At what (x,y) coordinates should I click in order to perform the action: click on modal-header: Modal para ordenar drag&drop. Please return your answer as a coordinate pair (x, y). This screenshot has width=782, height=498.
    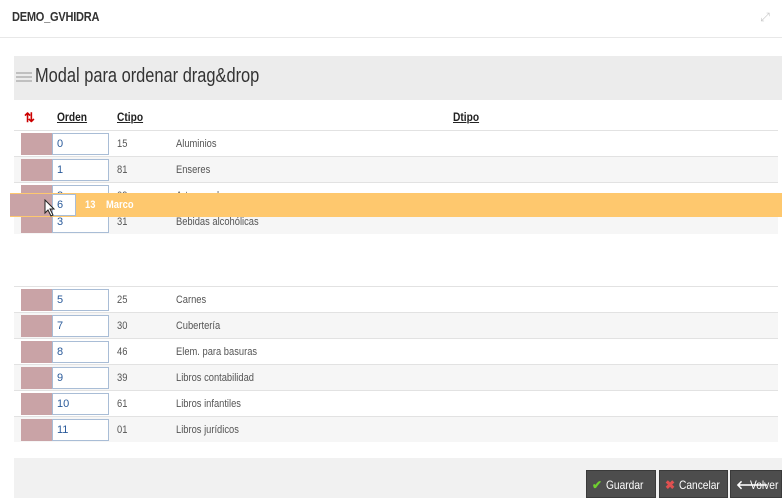
    Looking at the image, I should click on (398, 78).